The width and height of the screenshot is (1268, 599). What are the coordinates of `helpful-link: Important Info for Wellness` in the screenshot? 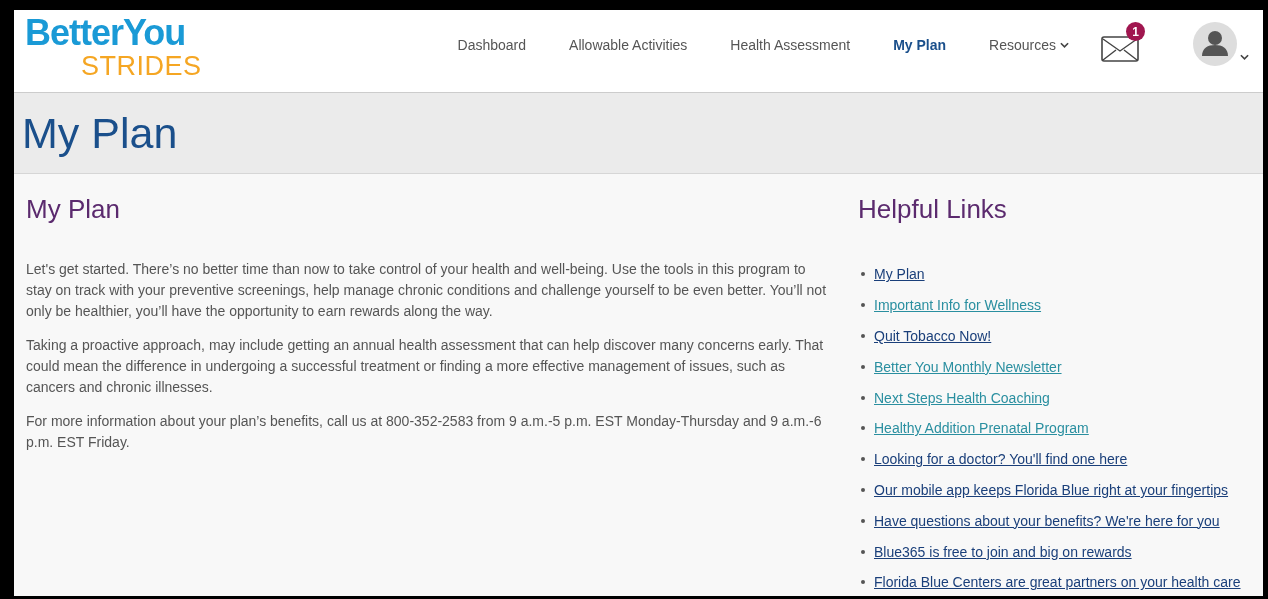 It's located at (958, 305).